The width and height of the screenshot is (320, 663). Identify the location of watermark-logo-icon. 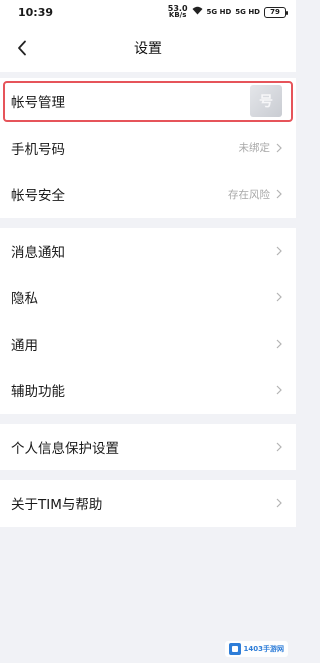
(234, 649).